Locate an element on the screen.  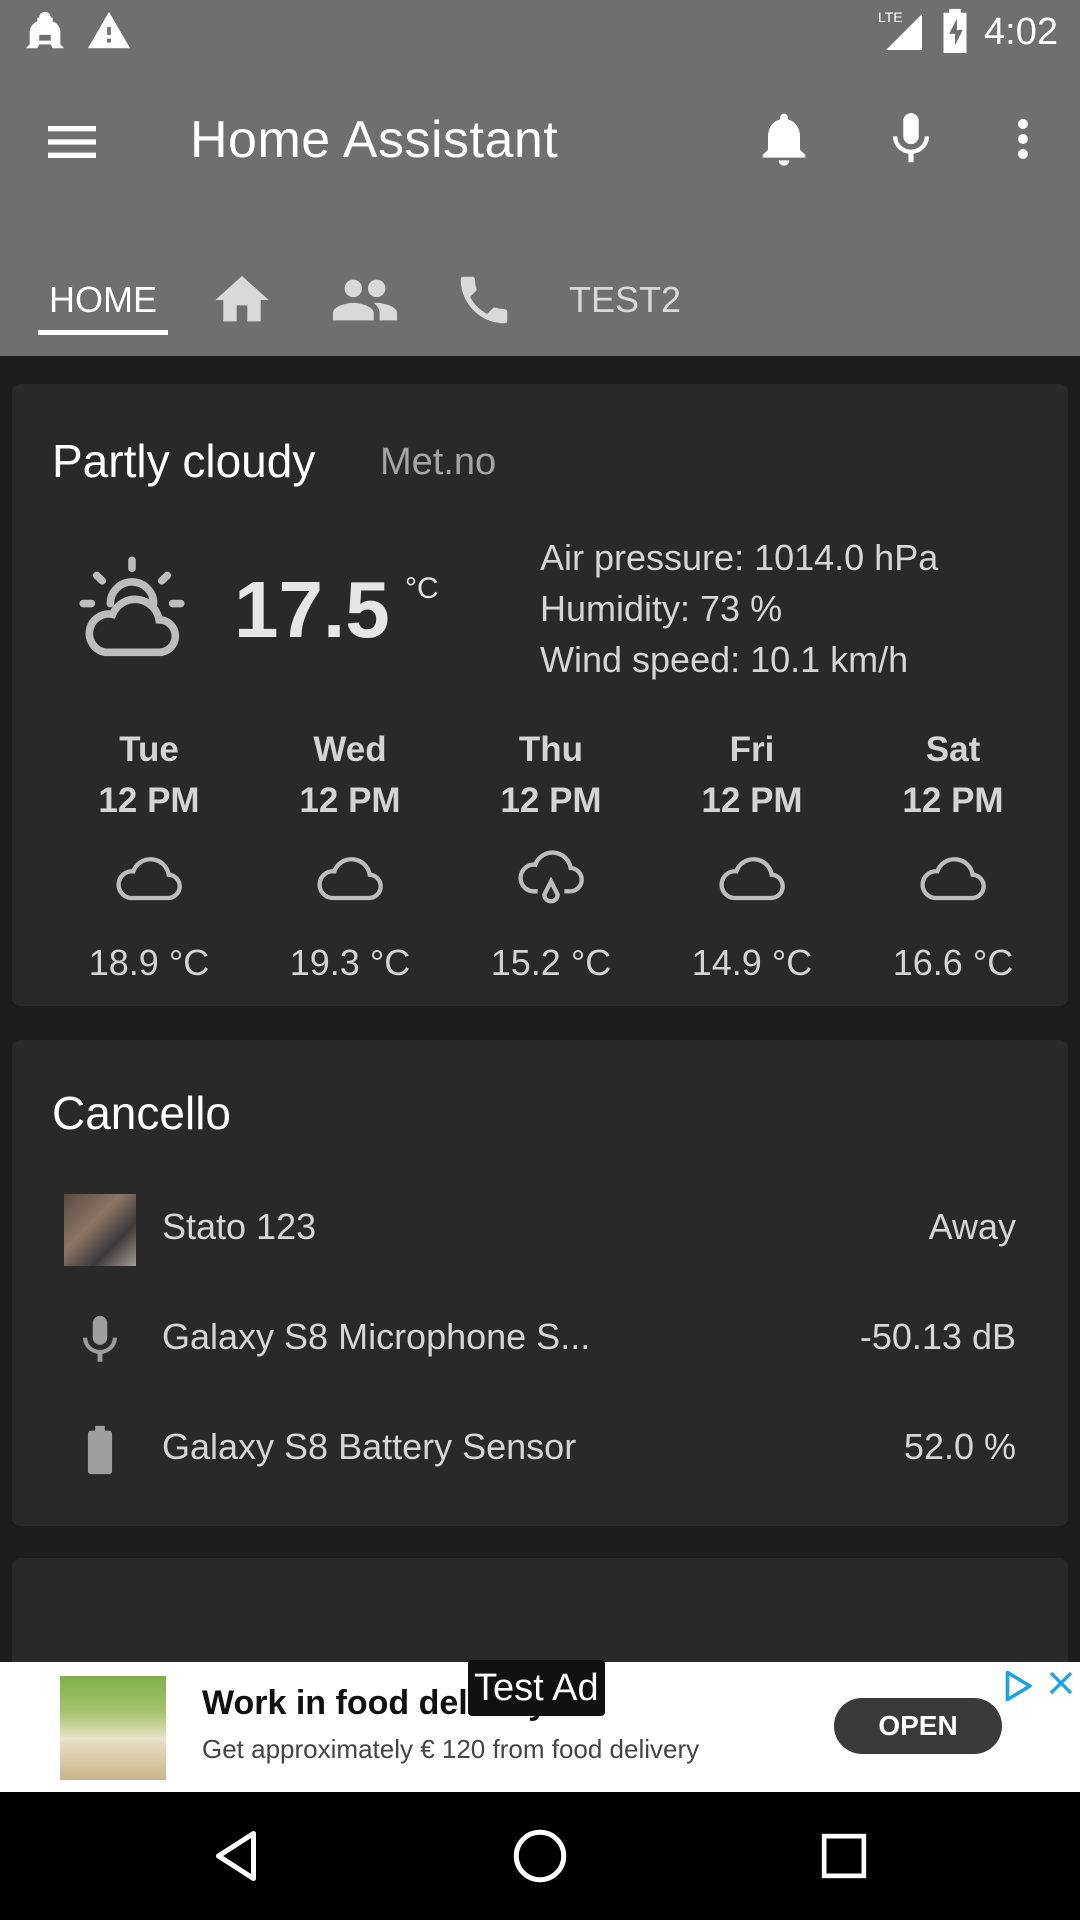
ad-open-button: OPEN is located at coordinates (918, 1726).